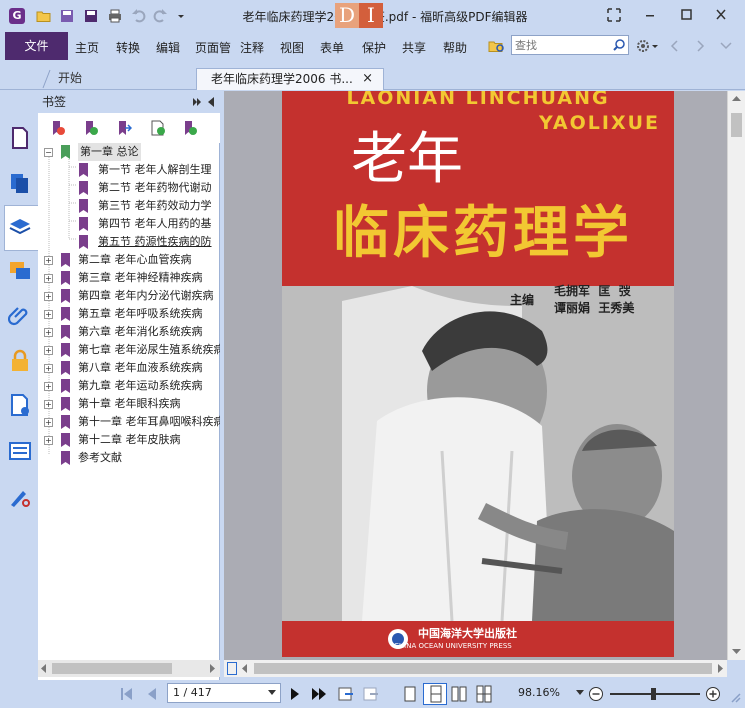  Describe the element at coordinates (160, 16) in the screenshot. I see `redo-icon` at that location.